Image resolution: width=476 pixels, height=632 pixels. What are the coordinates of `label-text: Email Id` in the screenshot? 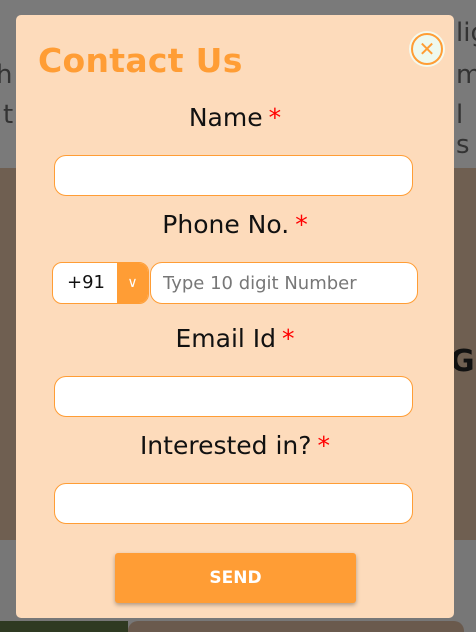 It's located at (226, 338).